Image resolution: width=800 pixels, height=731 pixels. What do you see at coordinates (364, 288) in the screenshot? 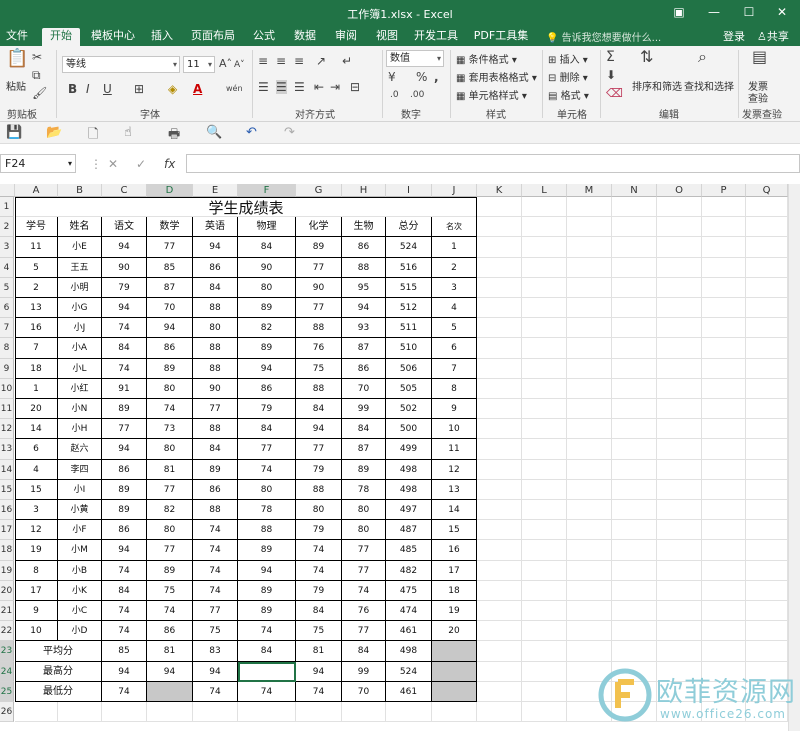
I see `data-cell: 95` at bounding box center [364, 288].